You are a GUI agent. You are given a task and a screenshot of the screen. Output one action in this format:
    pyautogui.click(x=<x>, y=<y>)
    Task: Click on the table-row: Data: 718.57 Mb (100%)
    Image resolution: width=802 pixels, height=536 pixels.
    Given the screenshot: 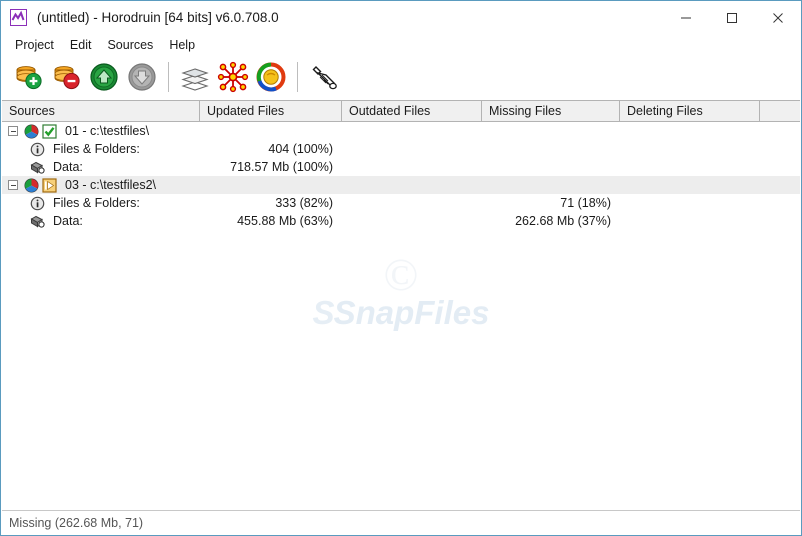 What is the action you would take?
    pyautogui.click(x=401, y=167)
    